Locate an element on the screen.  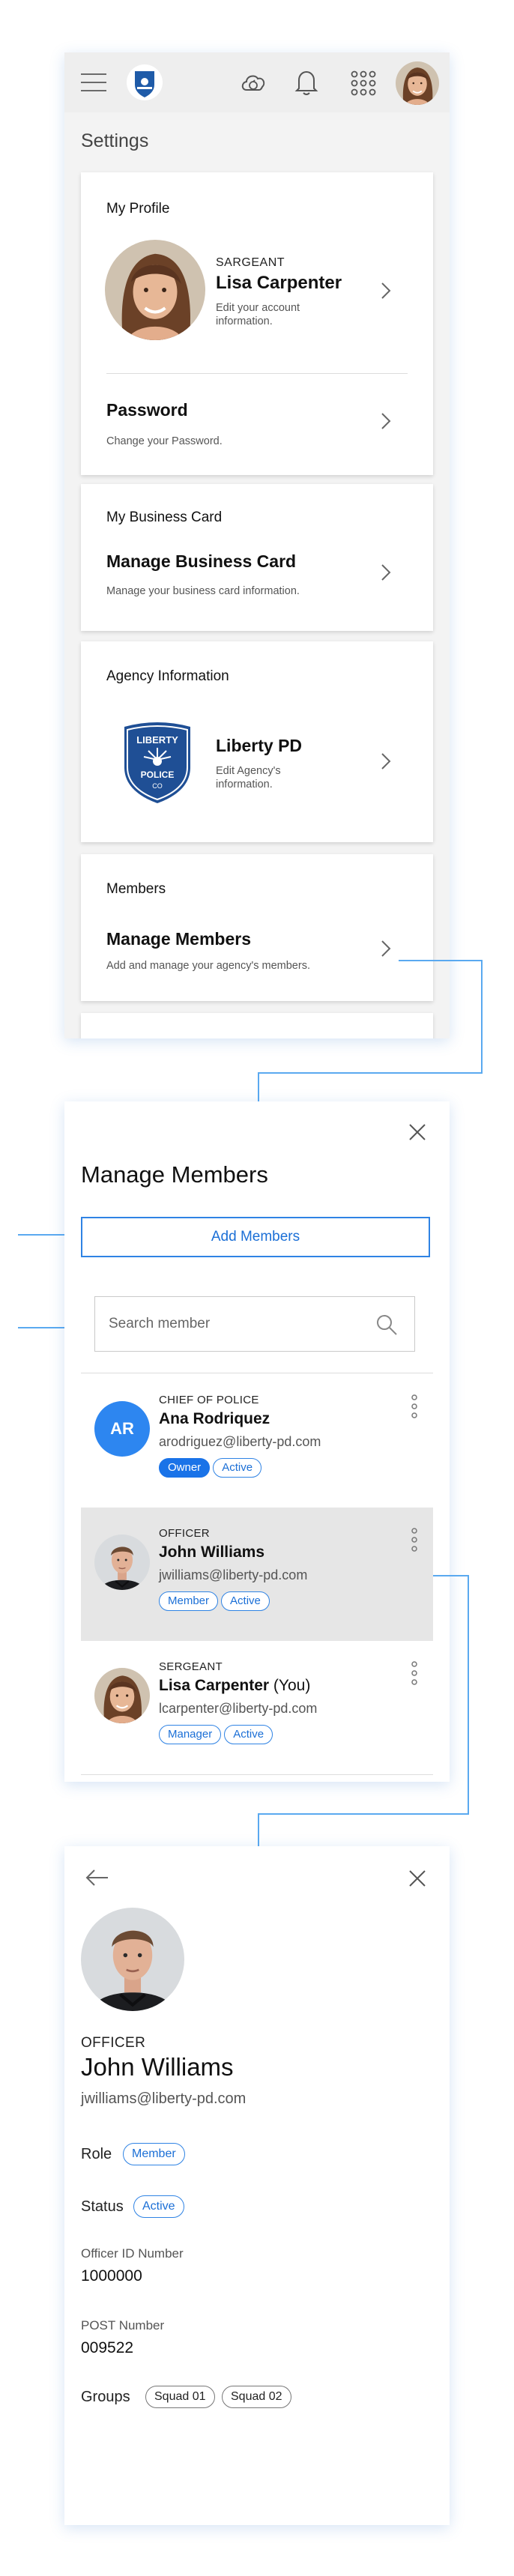
member-badges: Member Active is located at coordinates (216, 1601).